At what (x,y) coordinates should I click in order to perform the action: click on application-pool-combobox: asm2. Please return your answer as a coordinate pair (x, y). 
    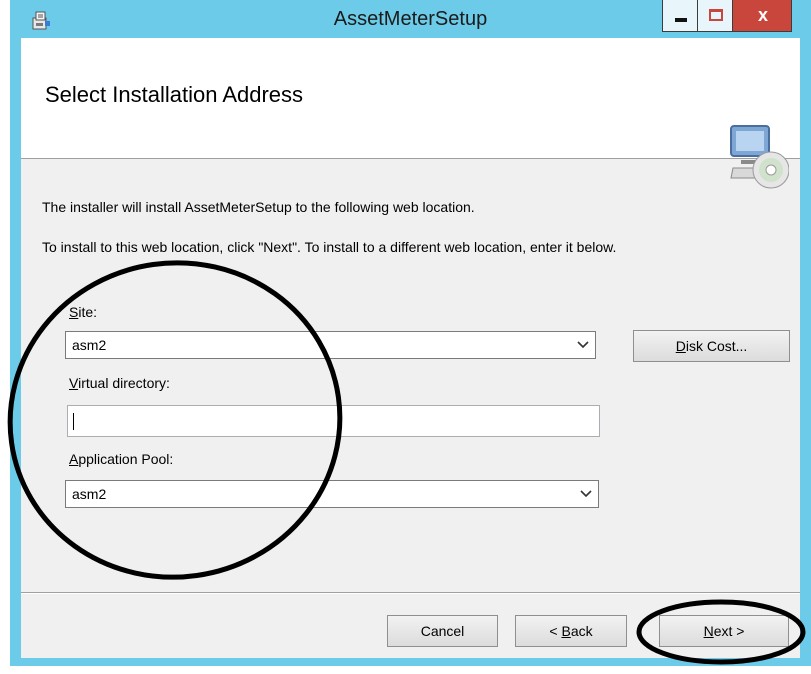
    Looking at the image, I should click on (332, 494).